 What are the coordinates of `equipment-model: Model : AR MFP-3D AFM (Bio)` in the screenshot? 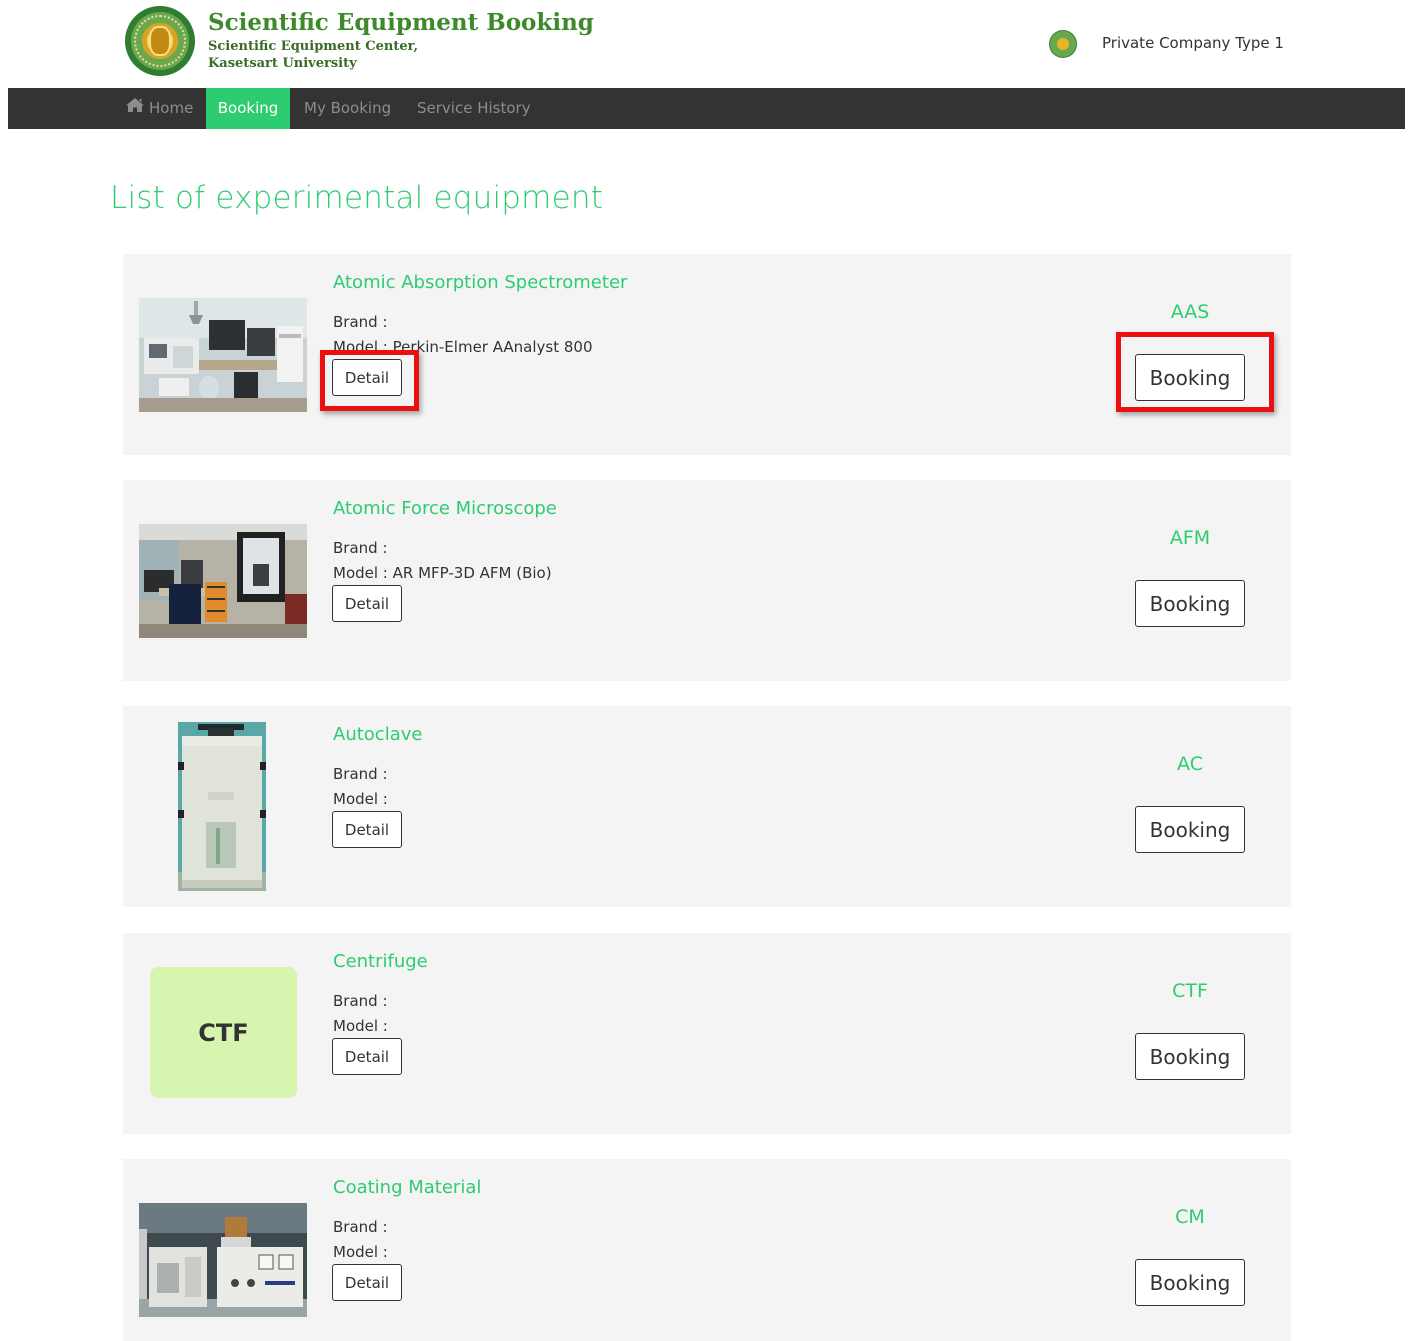 It's located at (442, 573).